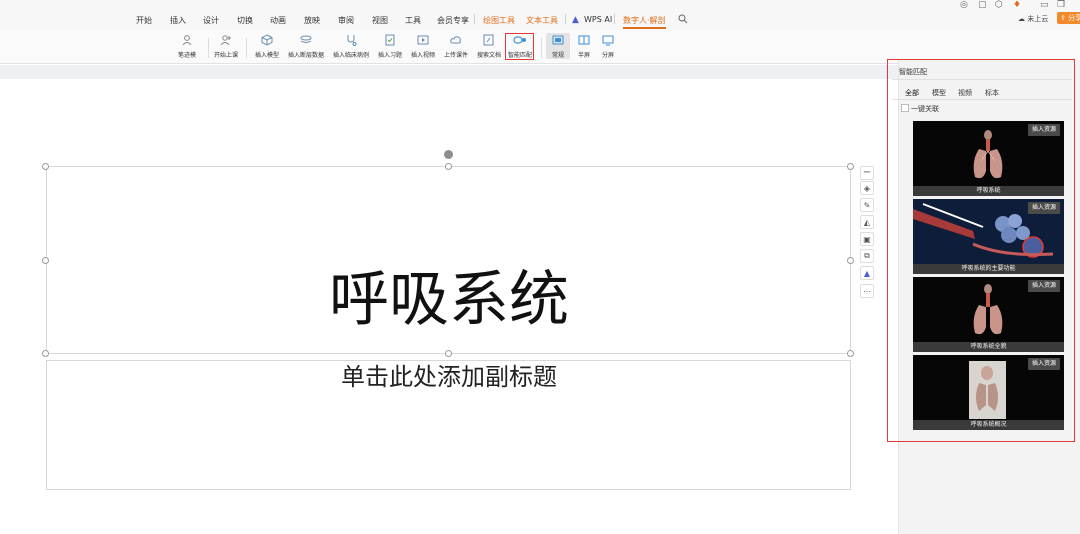 This screenshot has height=534, width=1080. I want to click on menu-tab-review: 审阅, so click(346, 20).